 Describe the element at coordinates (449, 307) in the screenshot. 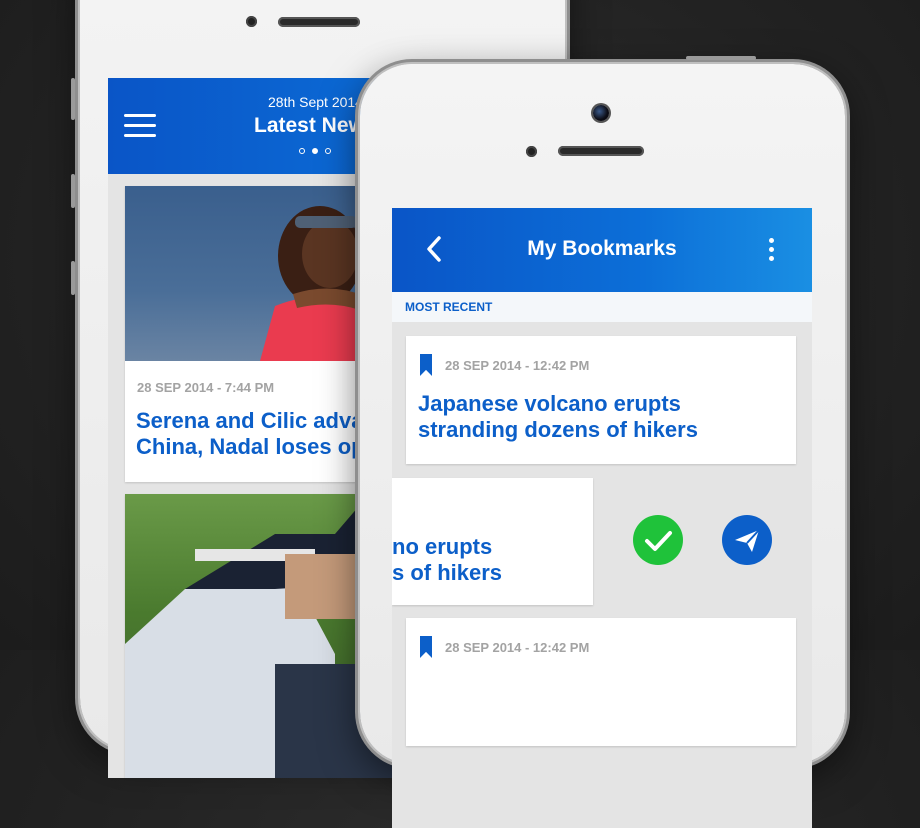

I see `section-label: MOST RECENT` at that location.